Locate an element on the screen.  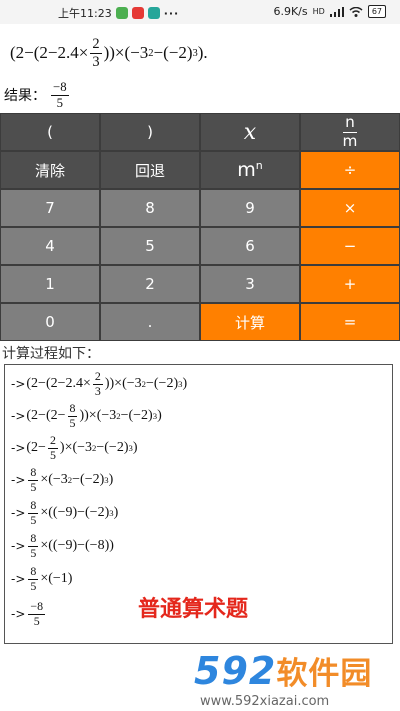
digit-0-key: 0 is located at coordinates (50, 322).